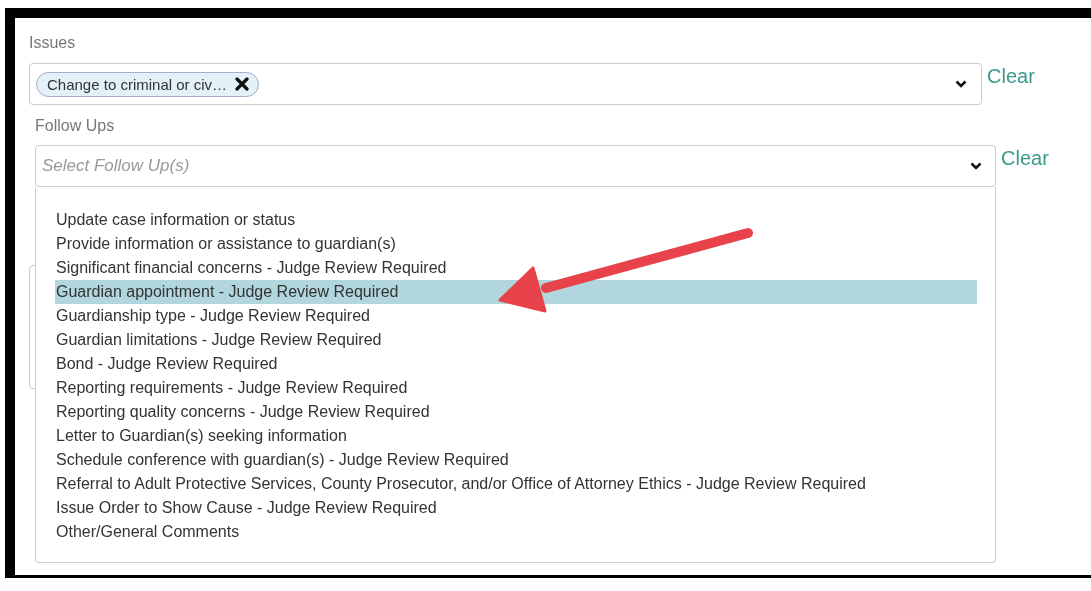 This screenshot has width=1091, height=591. Describe the element at coordinates (516, 388) in the screenshot. I see `dropdown-option: Reporting requirements - Judge Review Required` at that location.